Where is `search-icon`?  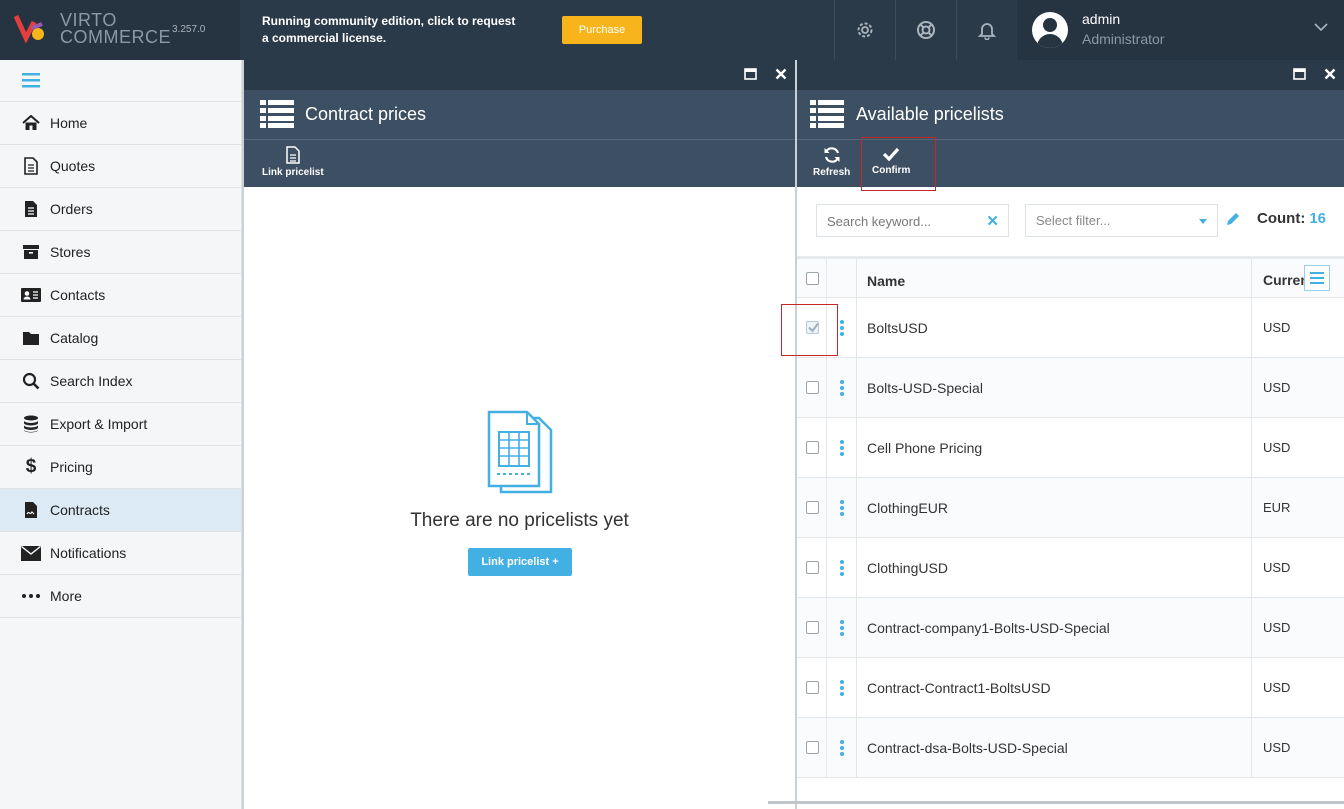 search-icon is located at coordinates (31, 381).